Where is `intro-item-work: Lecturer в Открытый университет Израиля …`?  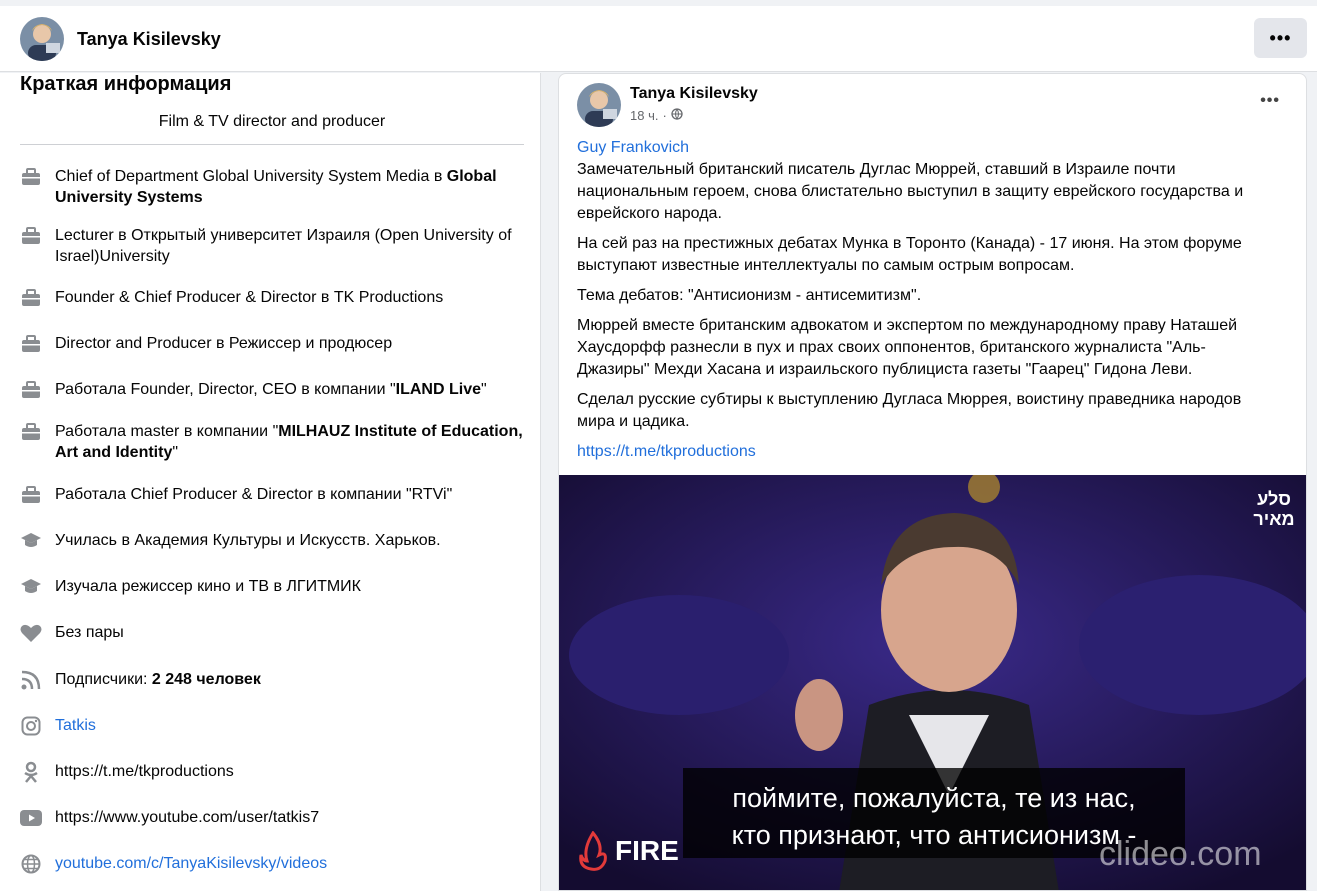
intro-item-work: Lecturer в Открытый университет Израиля … is located at coordinates (272, 246).